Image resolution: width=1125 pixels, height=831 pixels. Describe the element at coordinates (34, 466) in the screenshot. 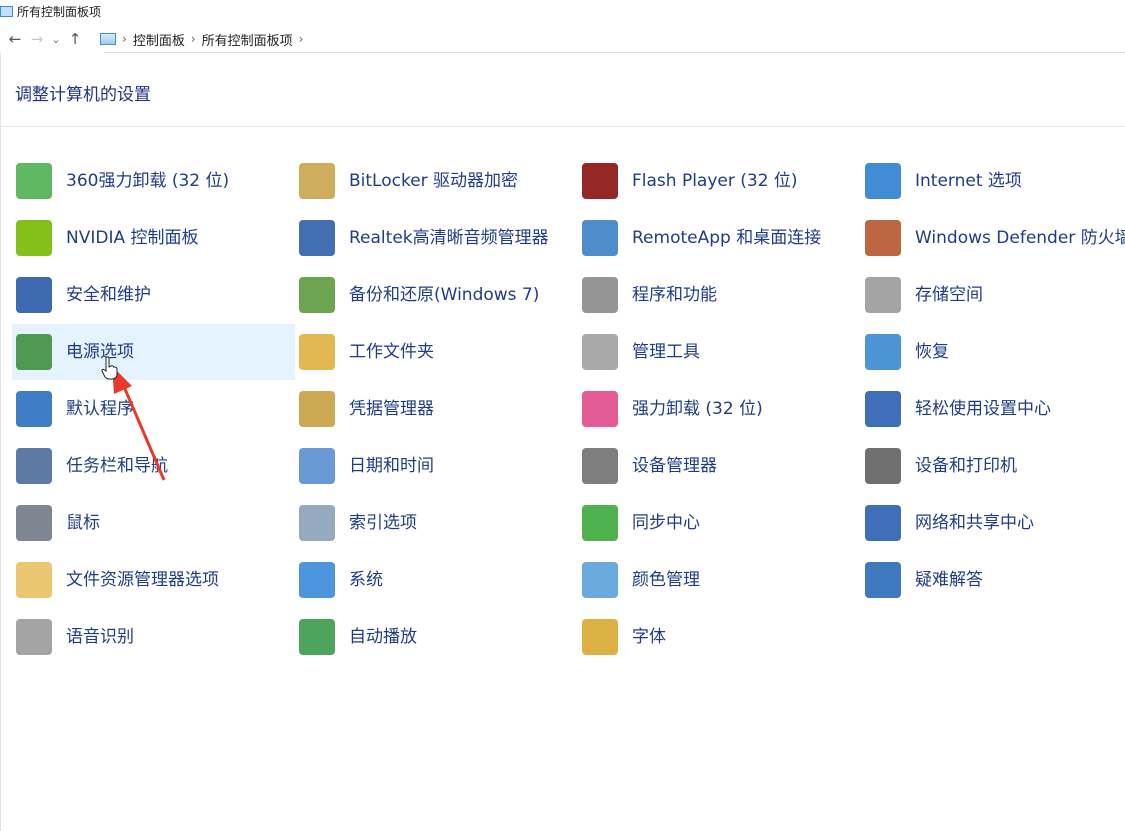

I see `taskbar-navigation-icon` at that location.